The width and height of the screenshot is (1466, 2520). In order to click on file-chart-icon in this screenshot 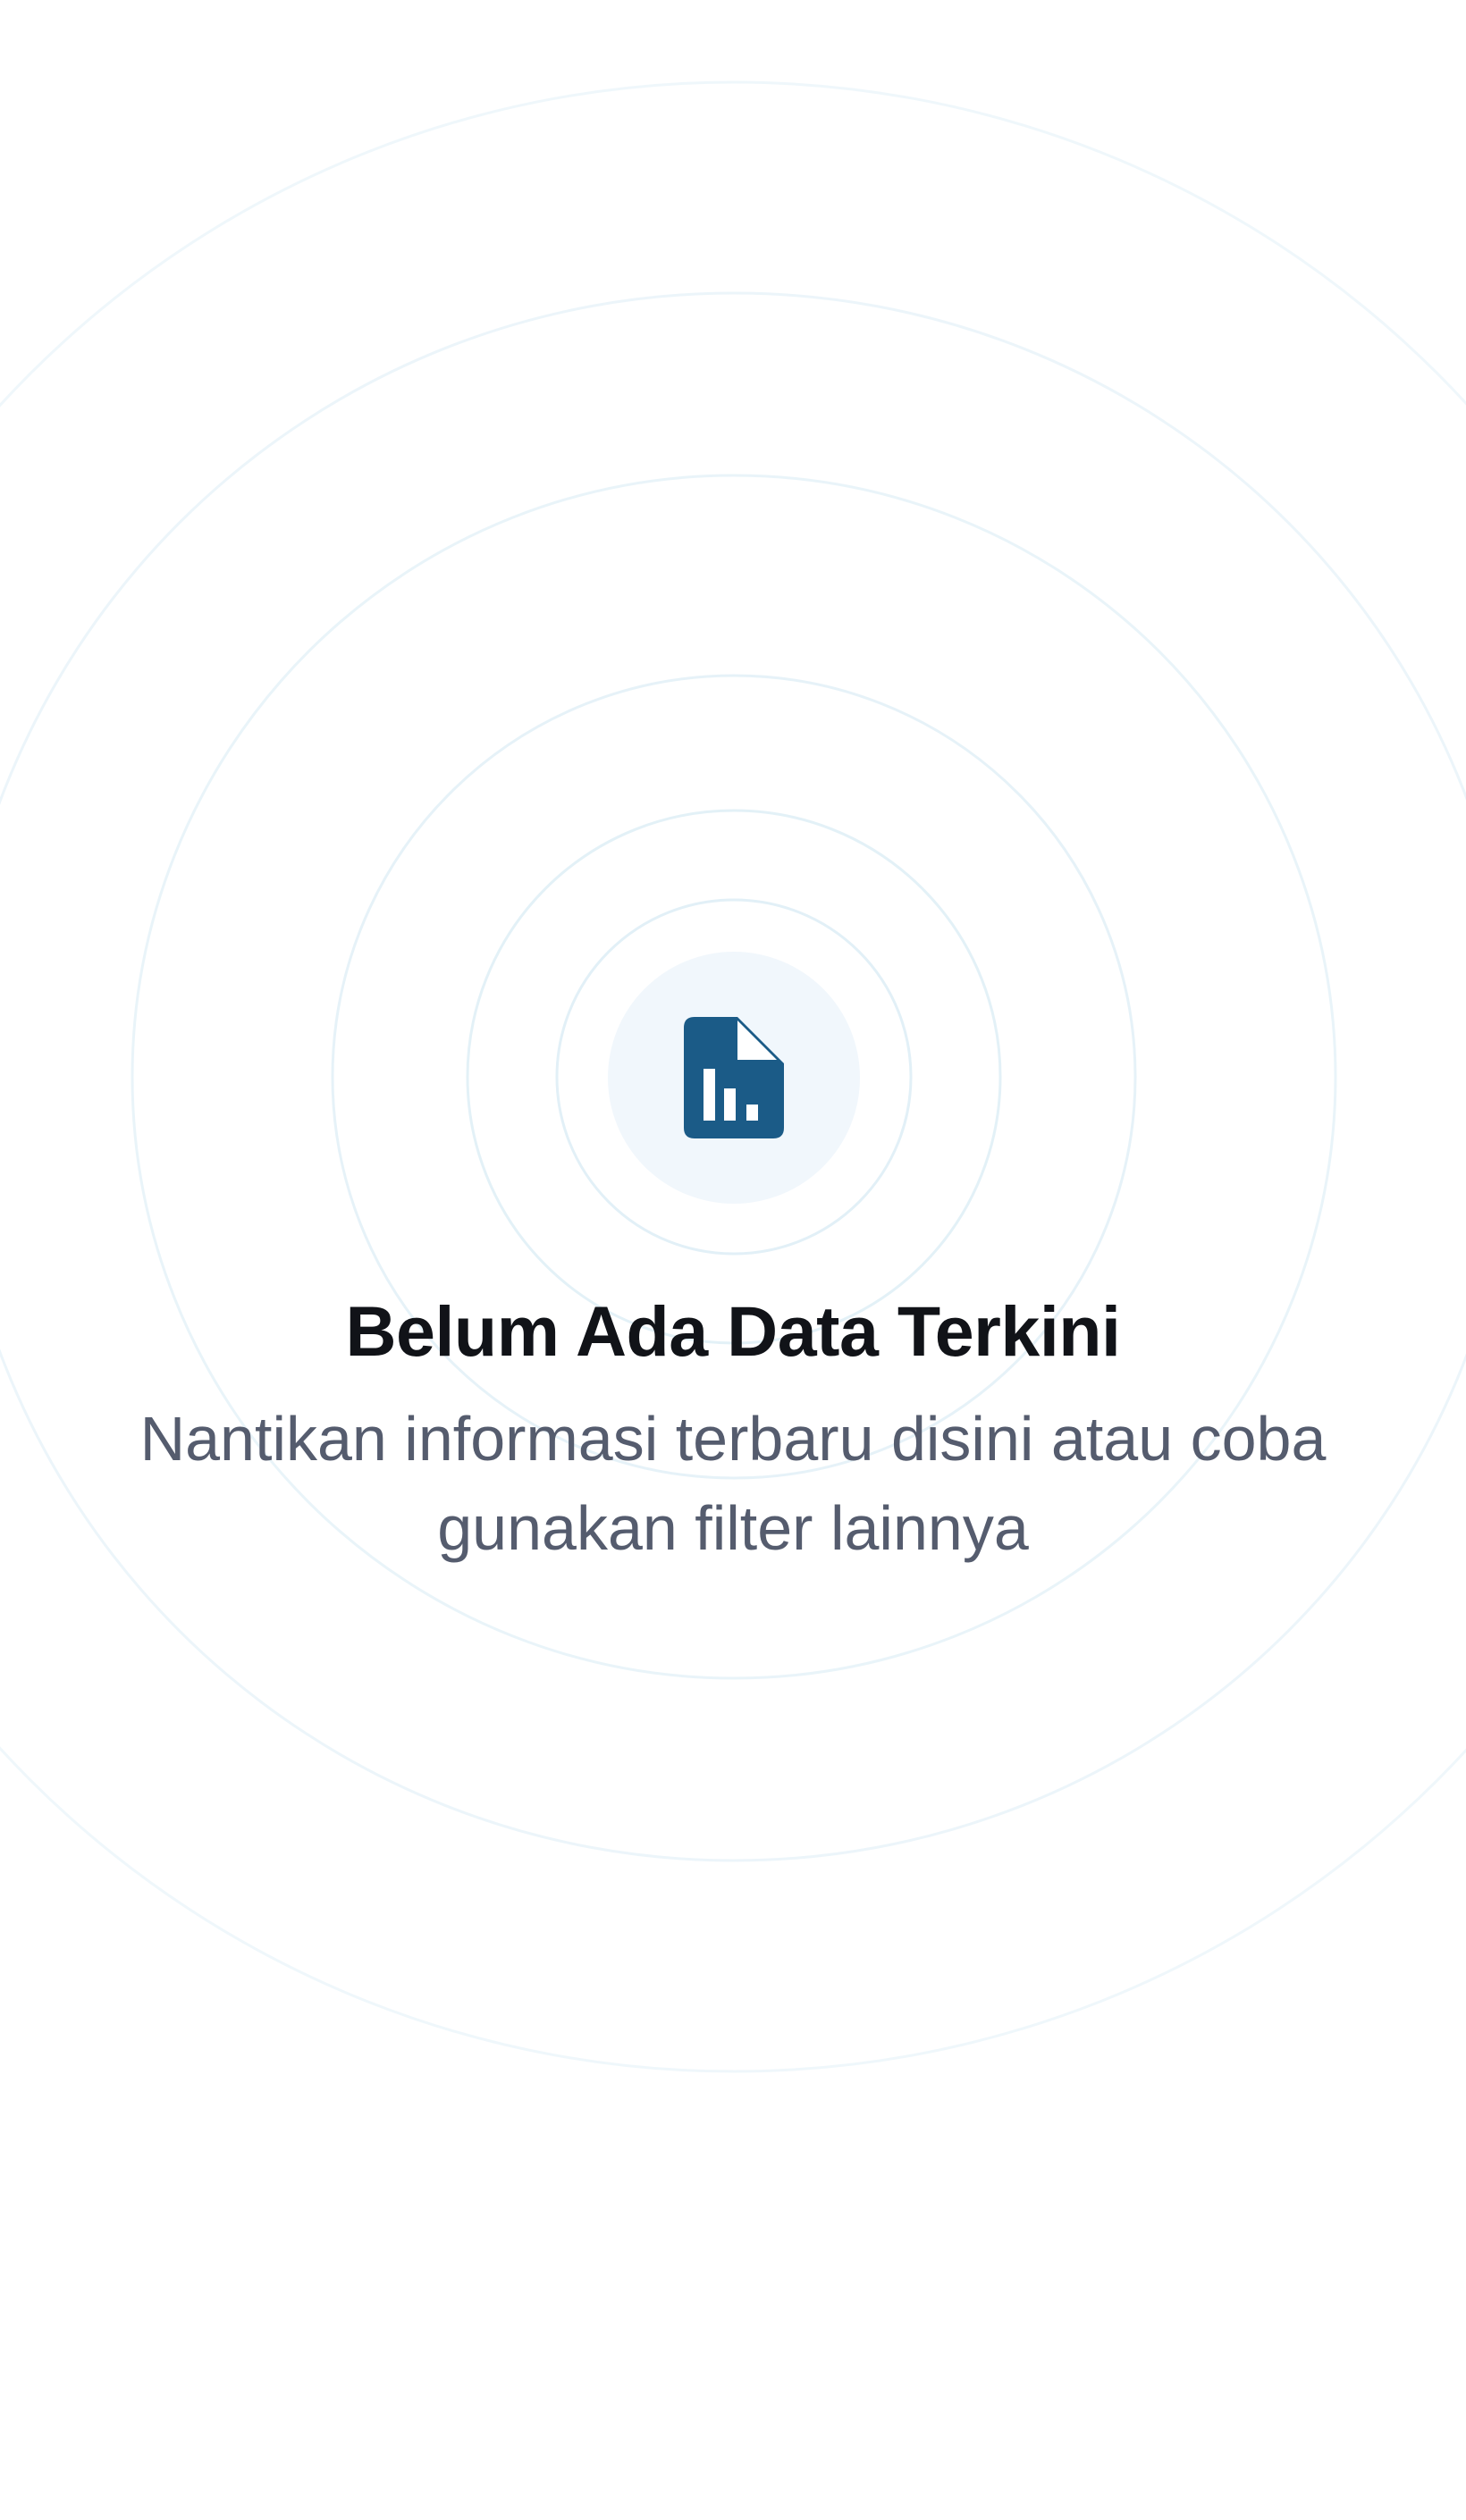, I will do `click(734, 1077)`.